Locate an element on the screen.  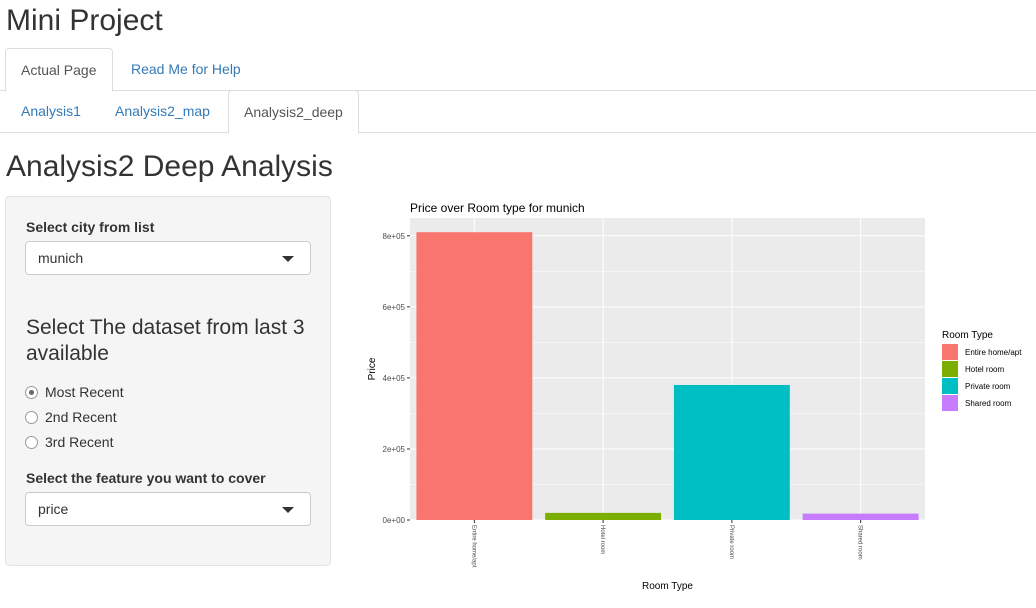
y-tick-label: 4e+05 is located at coordinates (394, 378).